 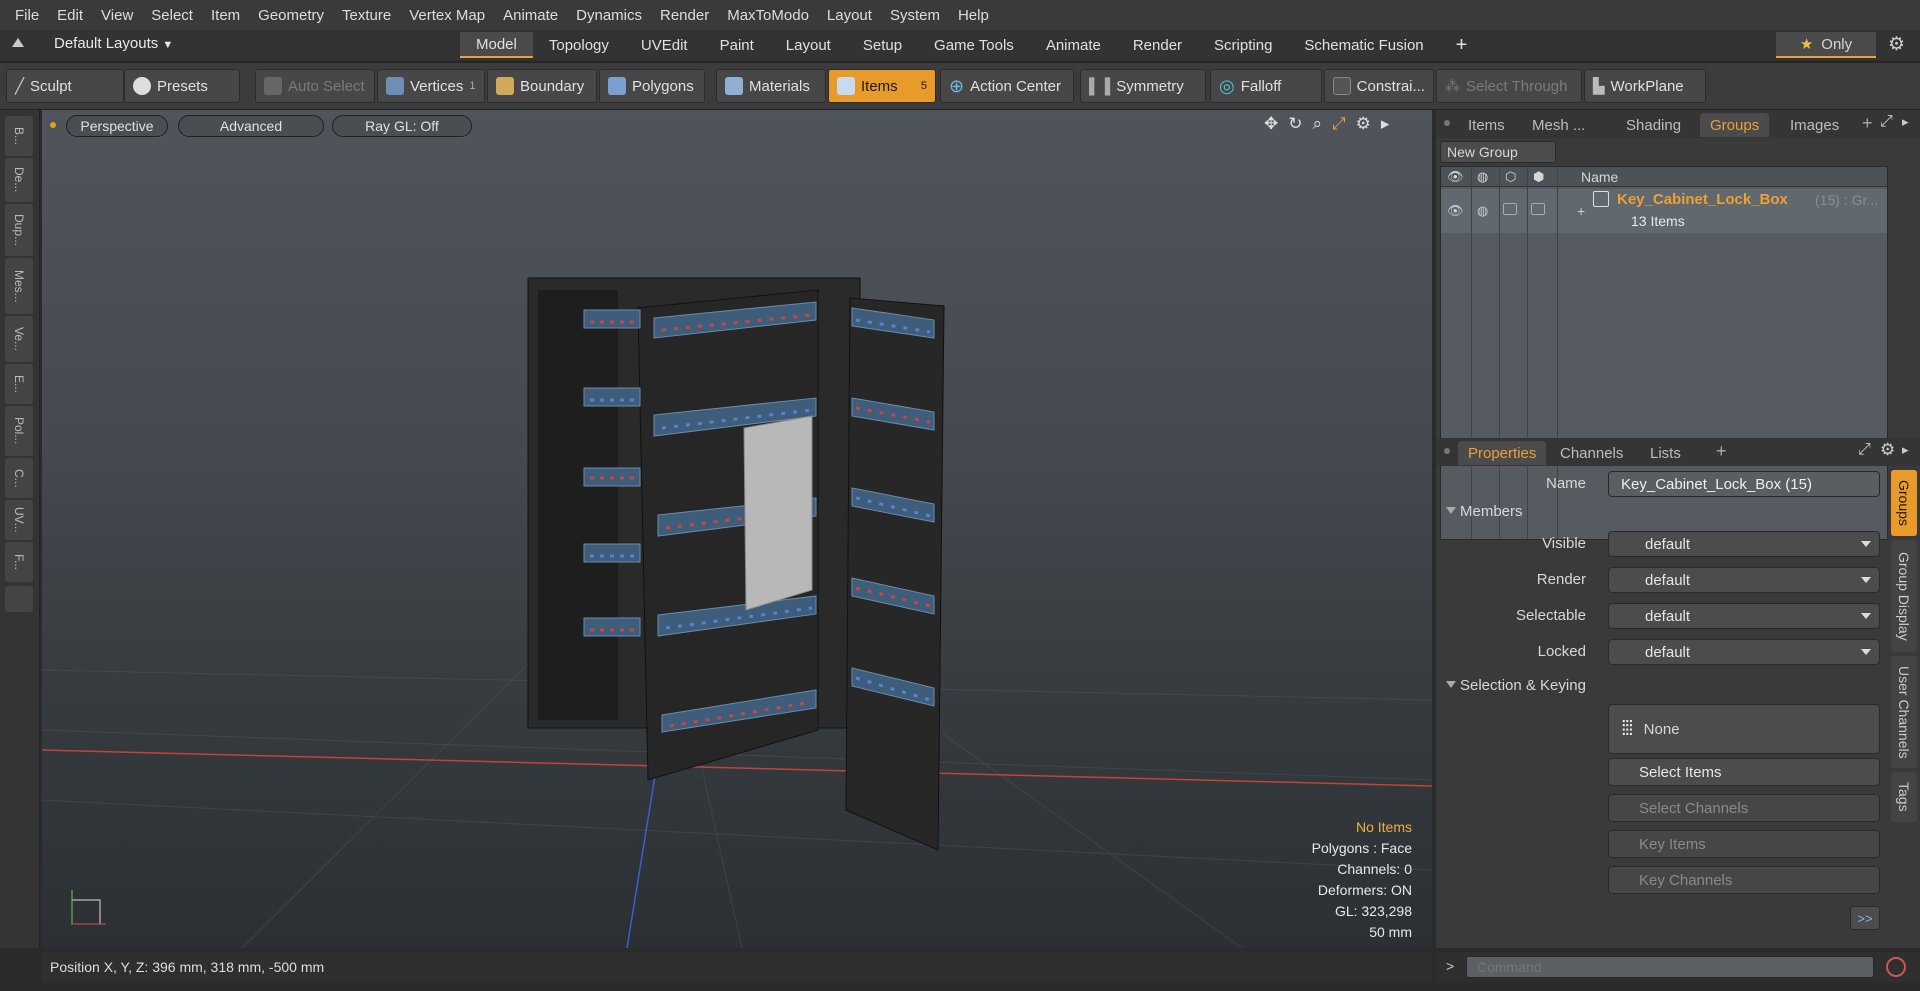 What do you see at coordinates (1073, 45) in the screenshot?
I see `tab-animate: Animate` at bounding box center [1073, 45].